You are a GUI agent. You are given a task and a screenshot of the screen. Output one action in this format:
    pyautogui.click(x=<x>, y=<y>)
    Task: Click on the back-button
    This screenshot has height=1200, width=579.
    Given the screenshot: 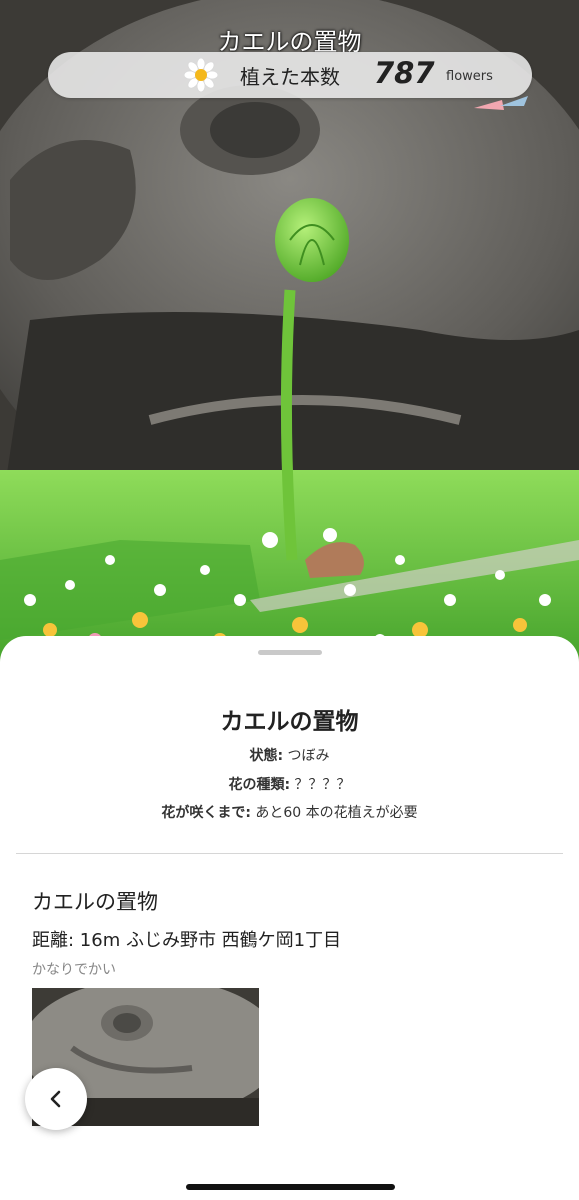 What is the action you would take?
    pyautogui.click(x=56, y=1099)
    